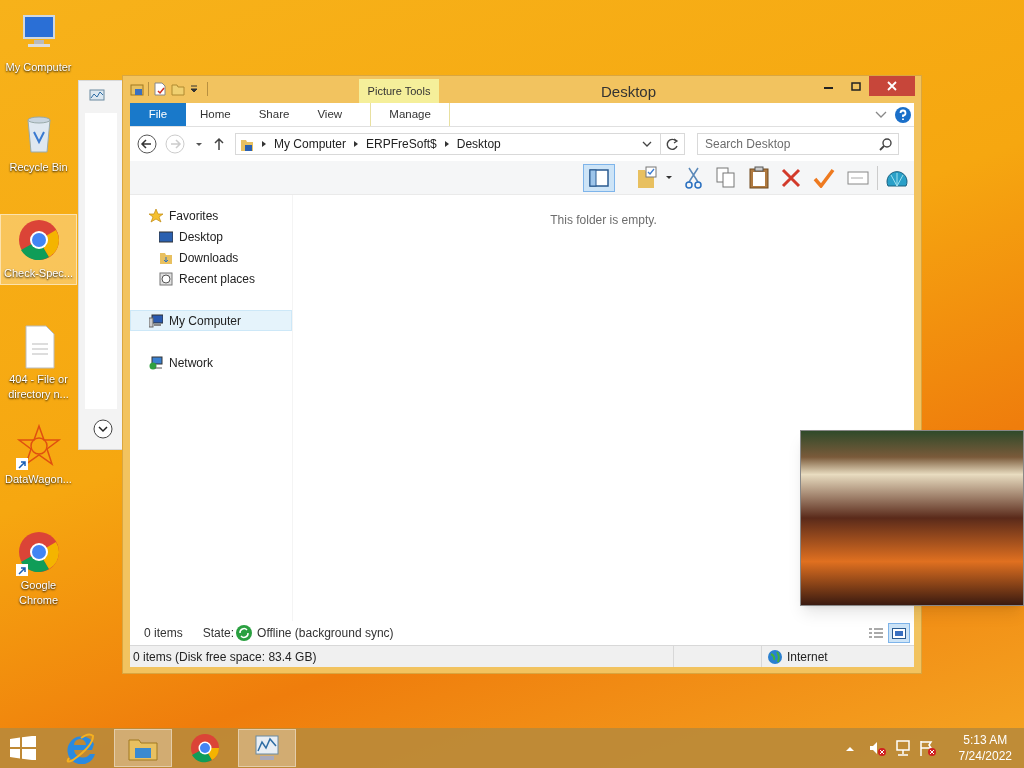  I want to click on ribbon-tab: Manage, so click(410, 114).